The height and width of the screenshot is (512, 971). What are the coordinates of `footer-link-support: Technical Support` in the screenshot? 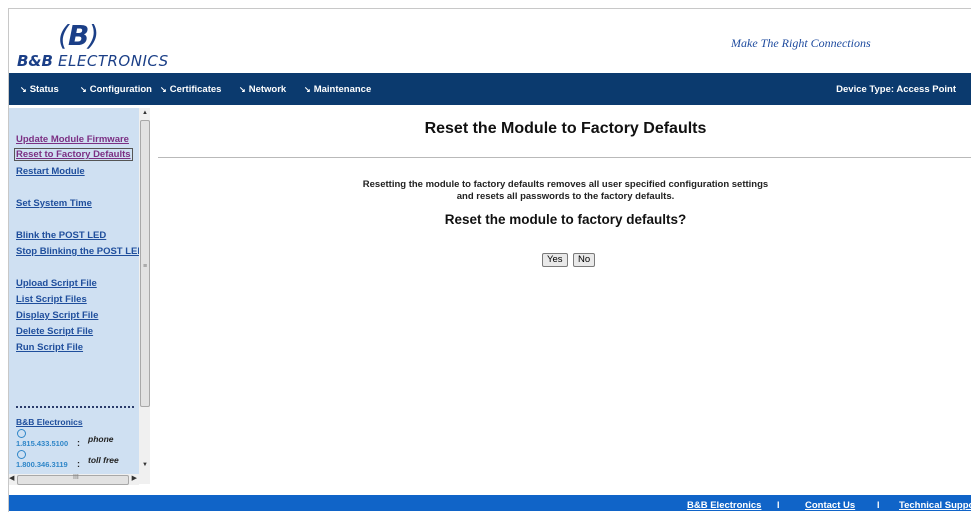 It's located at (935, 505).